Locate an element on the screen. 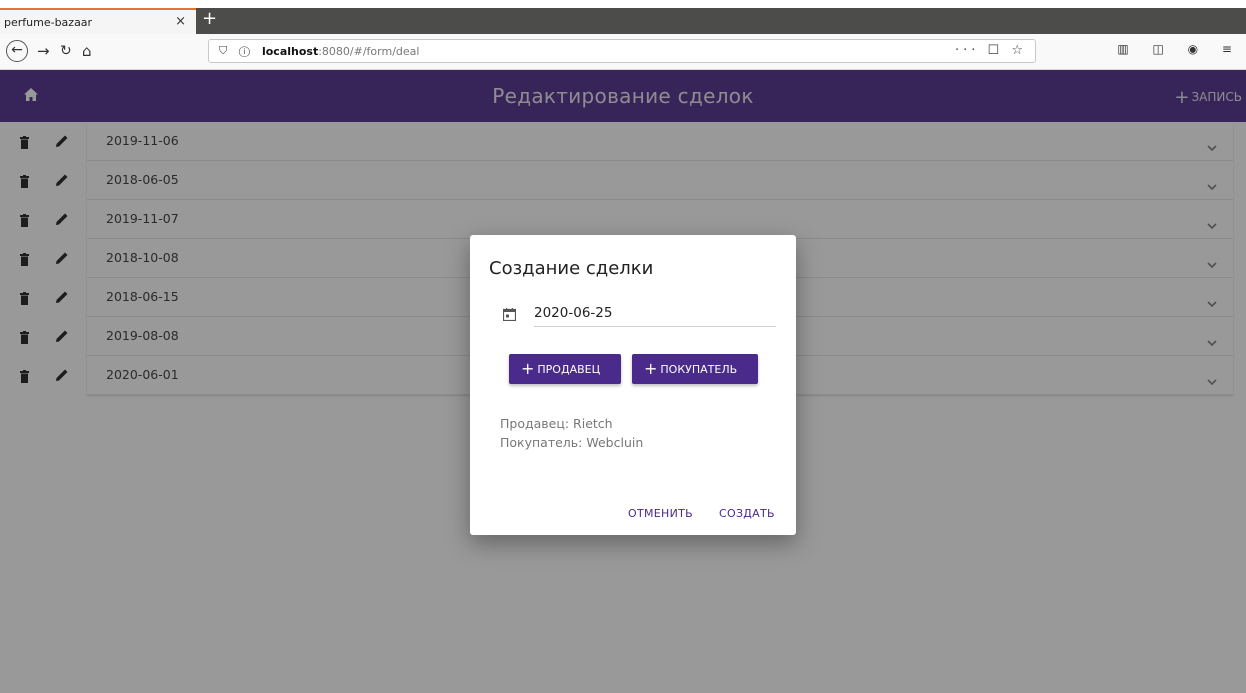 This screenshot has width=1246, height=693. tab-title: perfume-bazaar is located at coordinates (48, 22).